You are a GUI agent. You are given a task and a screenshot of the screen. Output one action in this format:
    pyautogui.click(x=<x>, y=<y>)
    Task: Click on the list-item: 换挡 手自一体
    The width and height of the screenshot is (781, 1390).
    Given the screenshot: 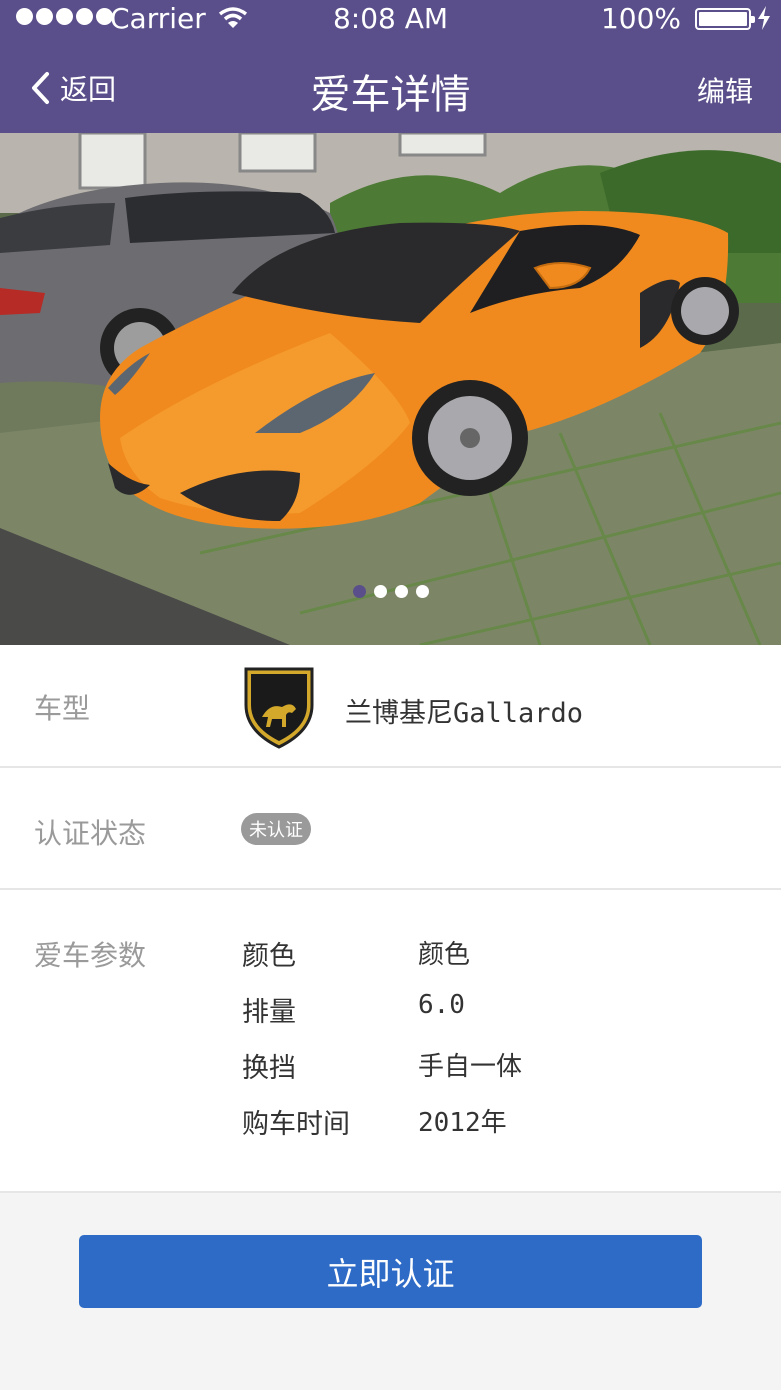 What is the action you would take?
    pyautogui.click(x=382, y=1074)
    